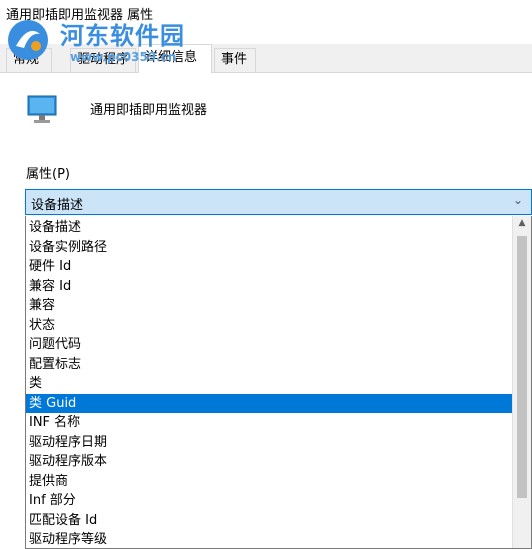 The height and width of the screenshot is (549, 532). I want to click on list-item: 兼容 Id, so click(269, 287).